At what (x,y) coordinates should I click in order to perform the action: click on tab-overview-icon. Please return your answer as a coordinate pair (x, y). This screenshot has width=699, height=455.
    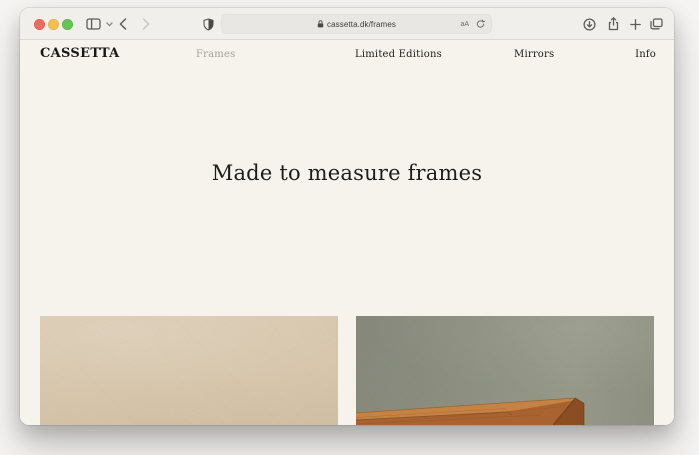
    Looking at the image, I should click on (656, 24).